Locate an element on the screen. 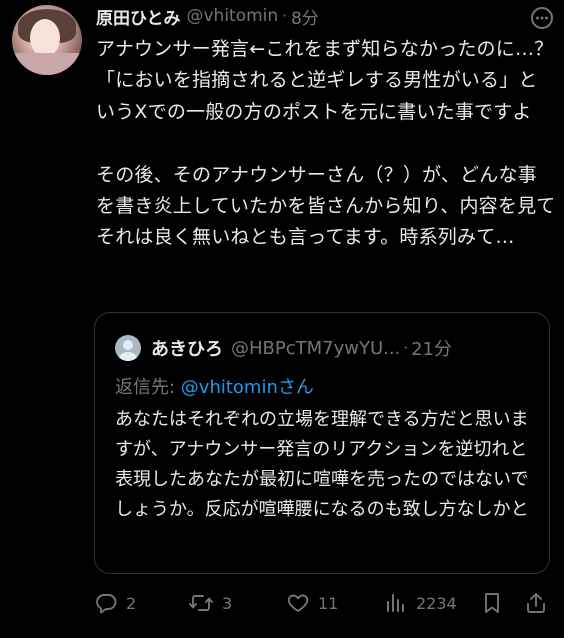 The width and height of the screenshot is (564, 638). quoted-author-name: あきひろ is located at coordinates (187, 348).